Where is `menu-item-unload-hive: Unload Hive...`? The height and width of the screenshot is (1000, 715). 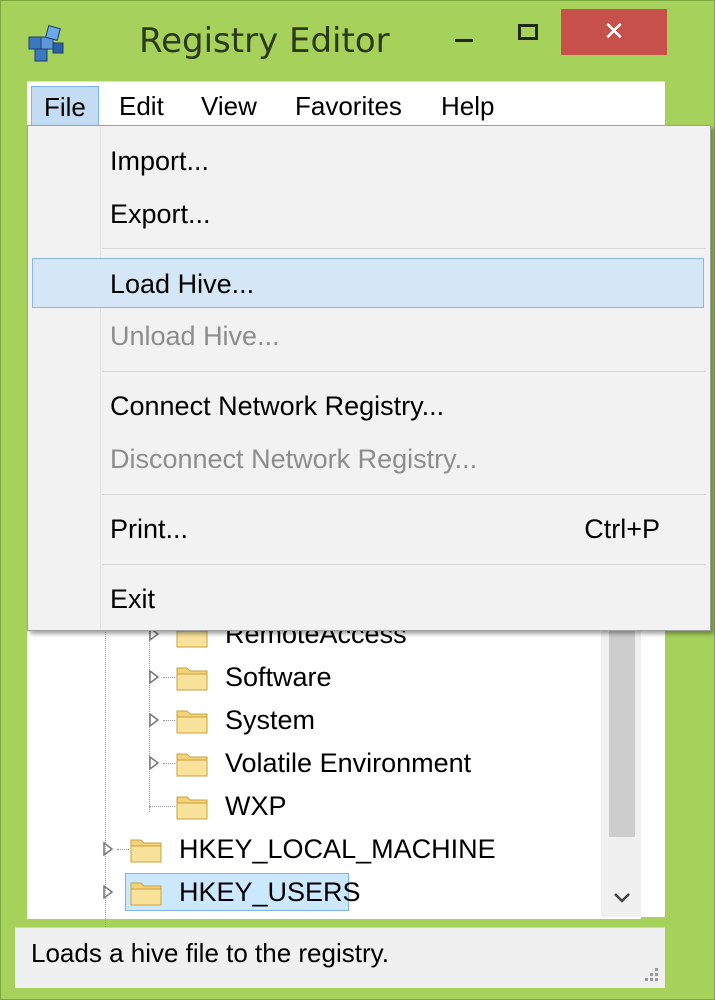
menu-item-unload-hive: Unload Hive... is located at coordinates (368, 336).